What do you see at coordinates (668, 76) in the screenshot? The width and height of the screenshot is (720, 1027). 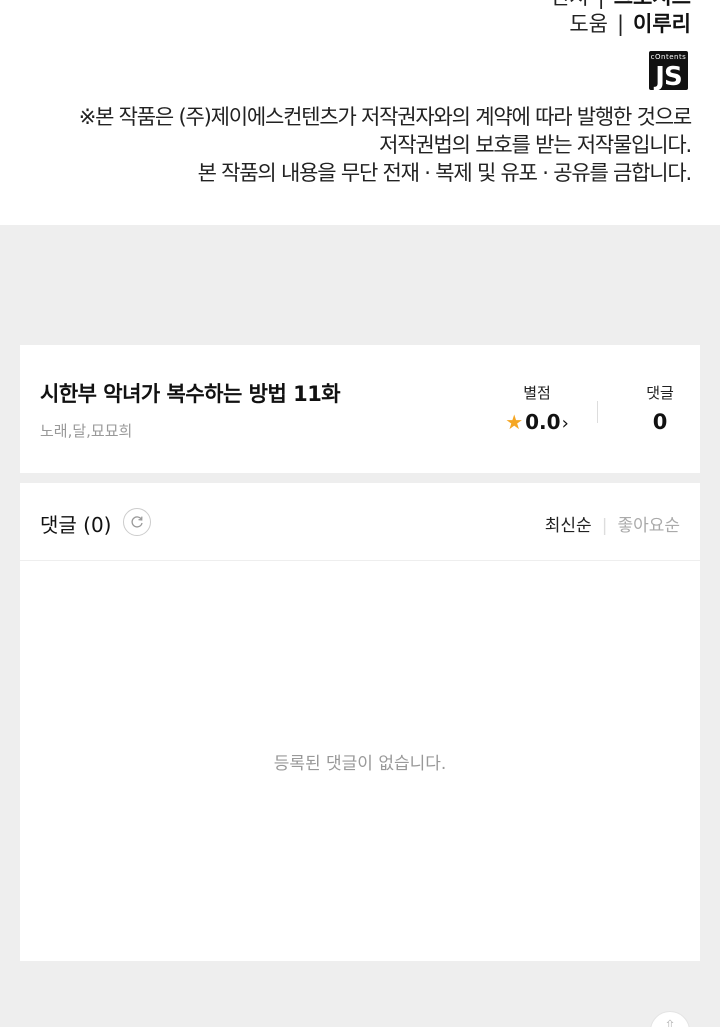 I see `logo-big-text: JS` at bounding box center [668, 76].